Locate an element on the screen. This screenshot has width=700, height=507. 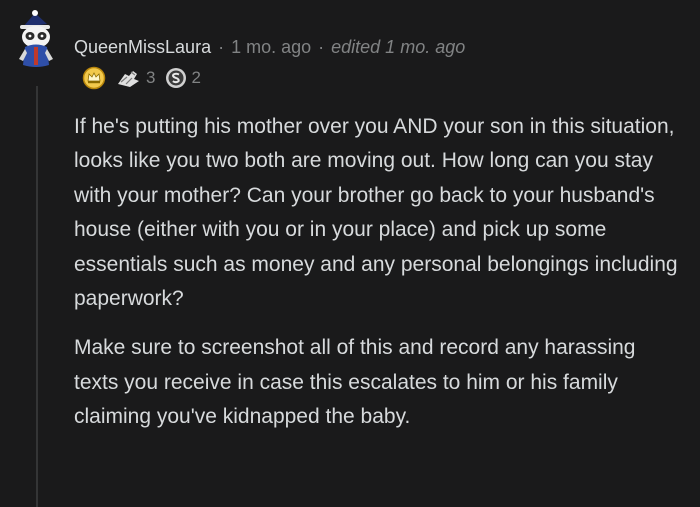
awards-row: 3 2 is located at coordinates (145, 78).